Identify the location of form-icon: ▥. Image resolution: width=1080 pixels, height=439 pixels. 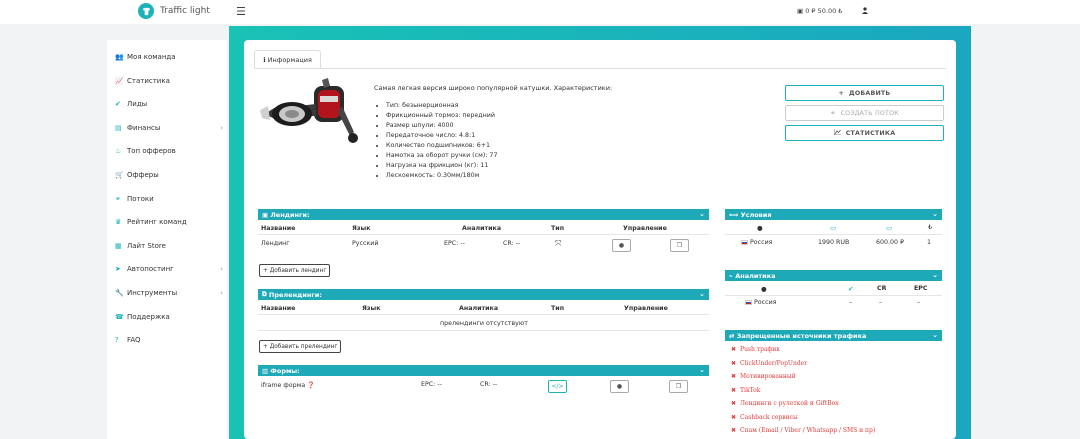
(266, 370).